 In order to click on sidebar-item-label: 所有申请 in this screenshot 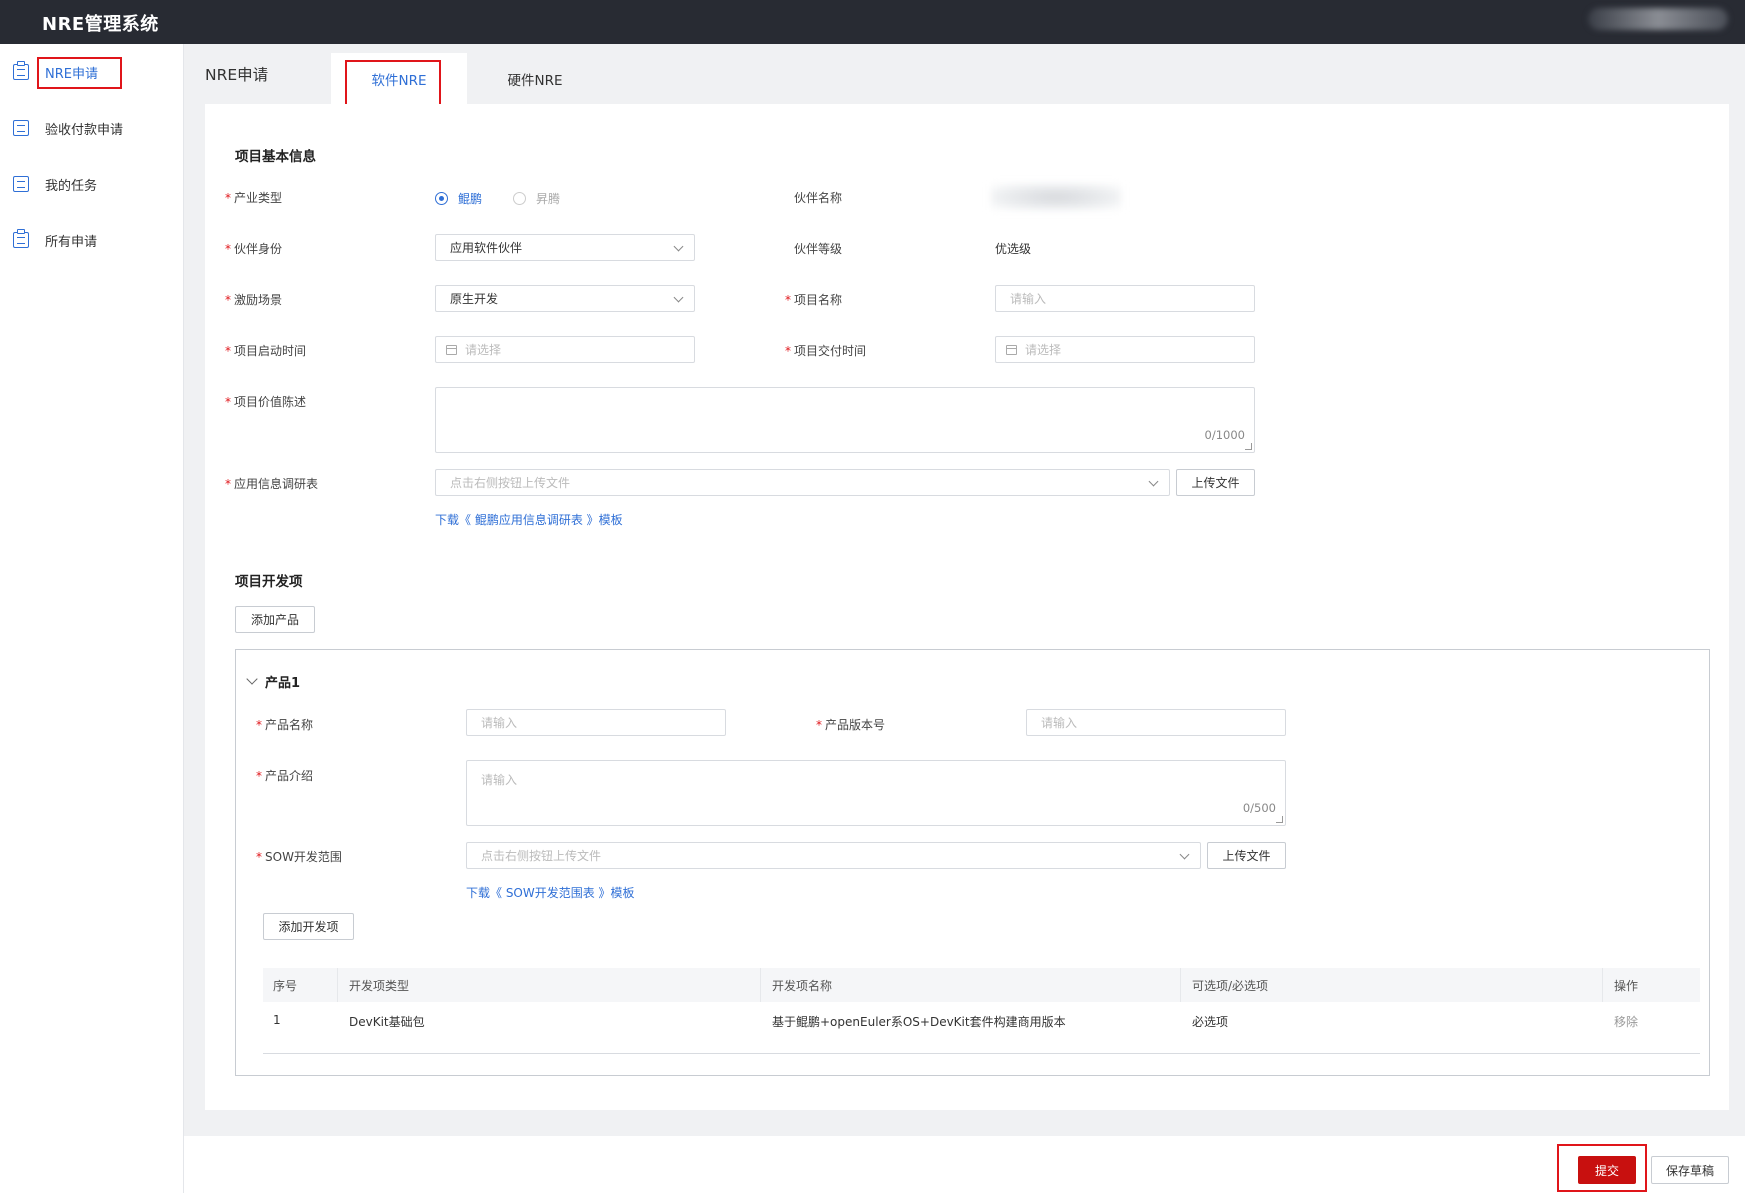, I will do `click(71, 242)`.